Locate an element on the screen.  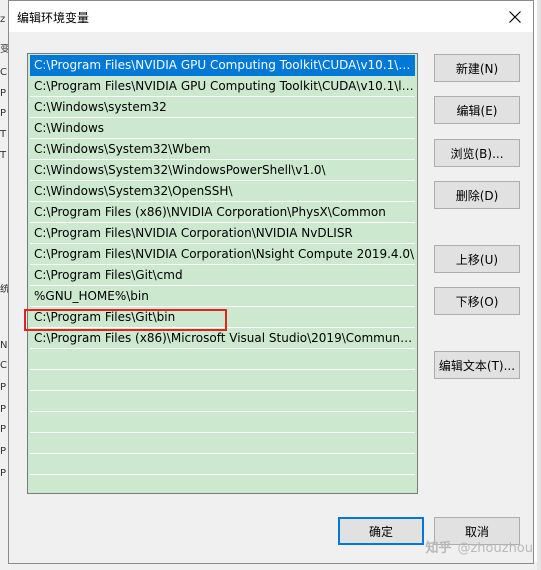
close-button is located at coordinates (515, 16).